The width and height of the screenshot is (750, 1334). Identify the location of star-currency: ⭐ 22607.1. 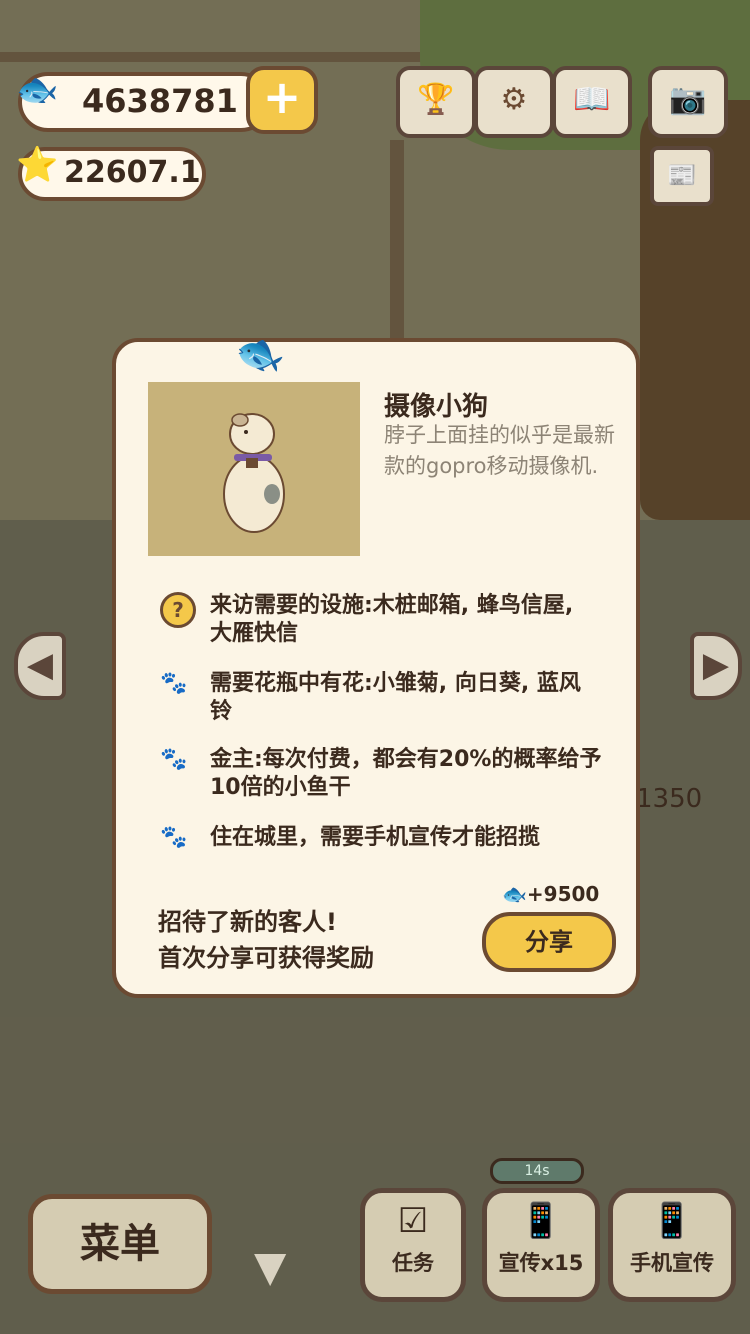
(111, 173).